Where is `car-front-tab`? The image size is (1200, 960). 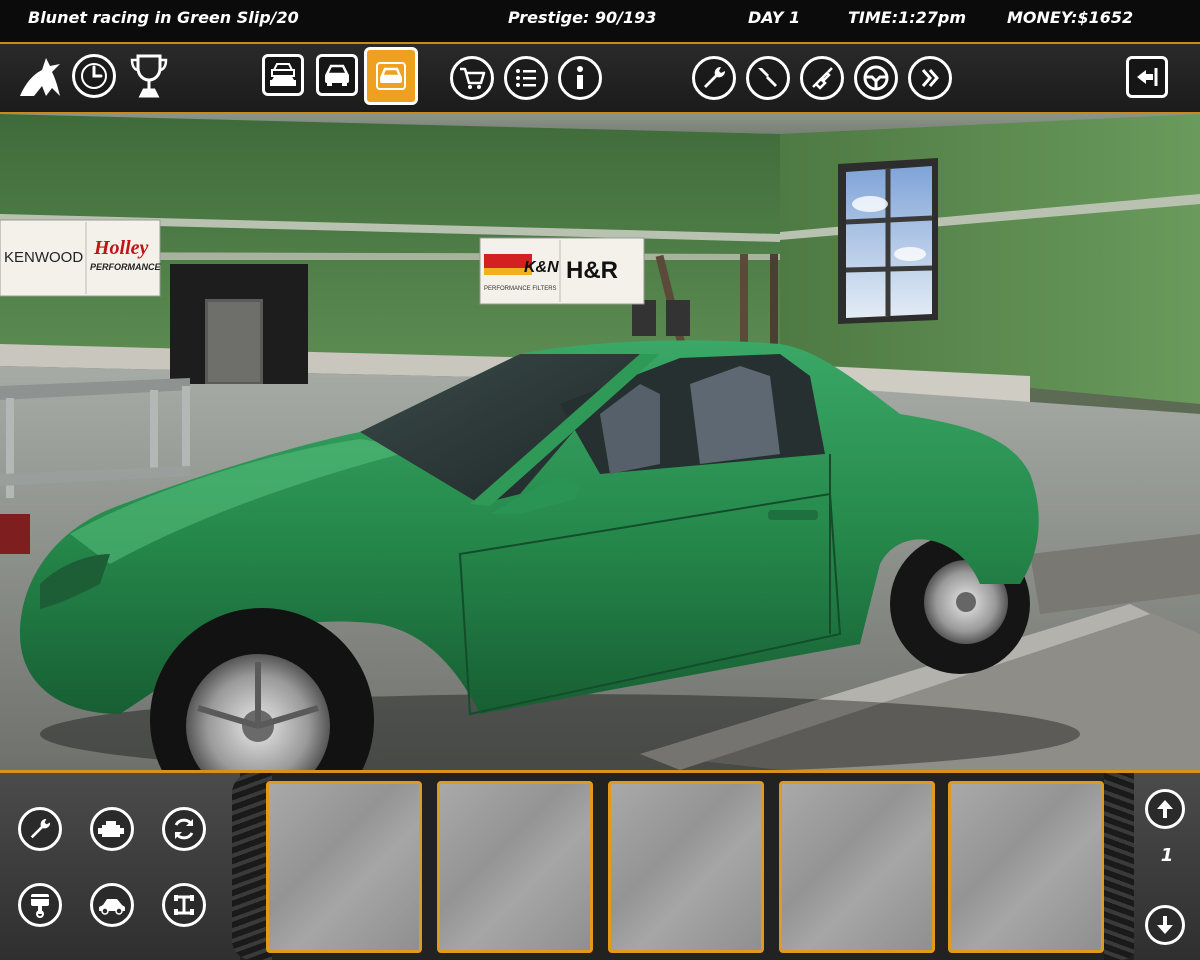 car-front-tab is located at coordinates (337, 75).